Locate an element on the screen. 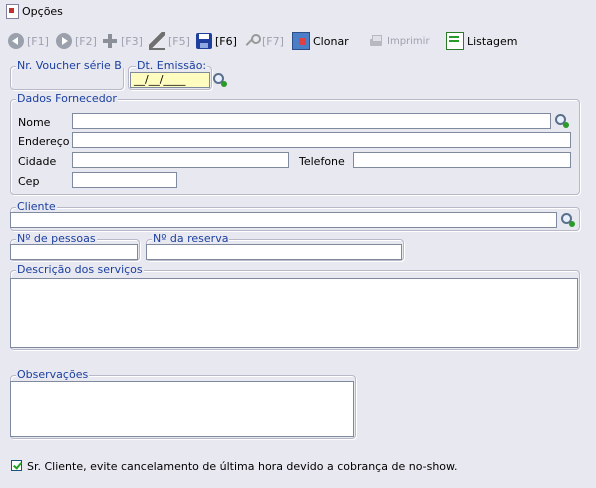  supplier-city-input is located at coordinates (180, 160).